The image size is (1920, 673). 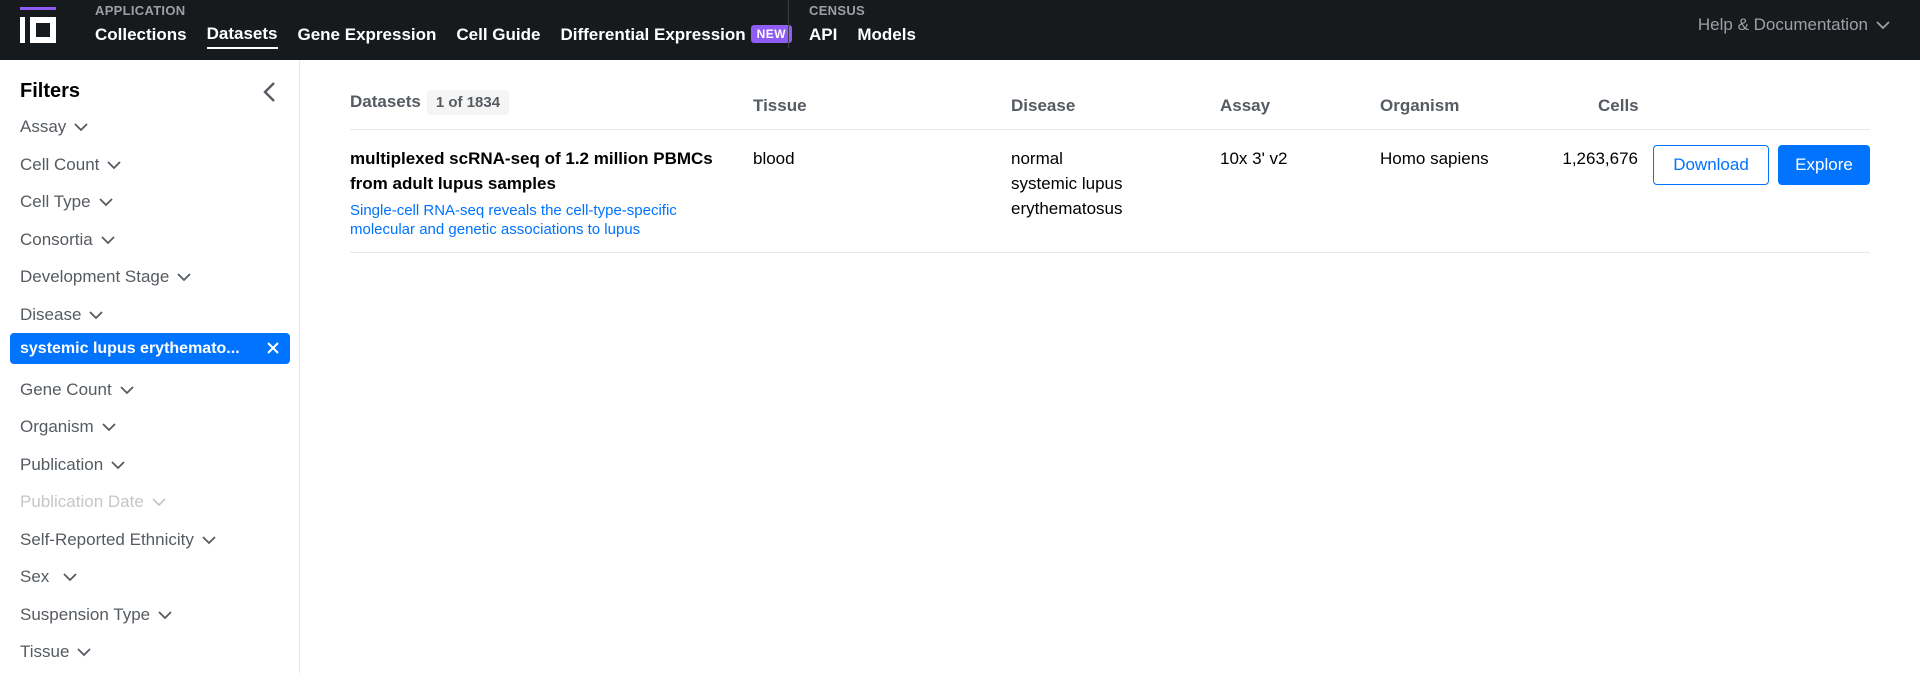 I want to click on filter-sex: Sex, so click(x=48, y=577).